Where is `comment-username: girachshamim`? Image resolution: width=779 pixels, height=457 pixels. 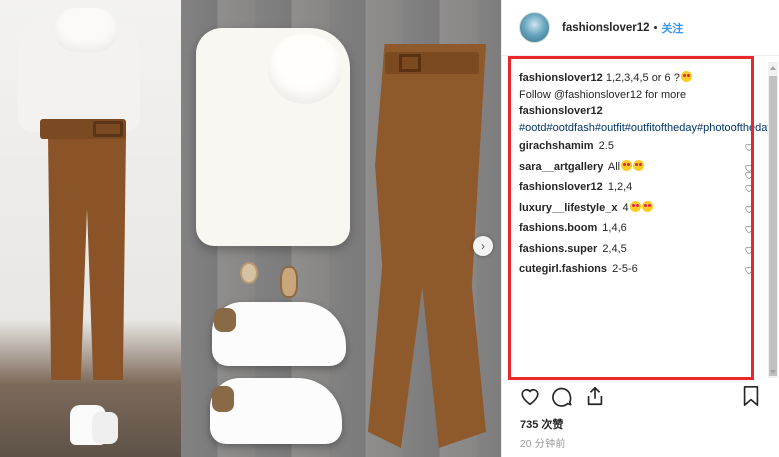
comment-username: girachshamim is located at coordinates (556, 146).